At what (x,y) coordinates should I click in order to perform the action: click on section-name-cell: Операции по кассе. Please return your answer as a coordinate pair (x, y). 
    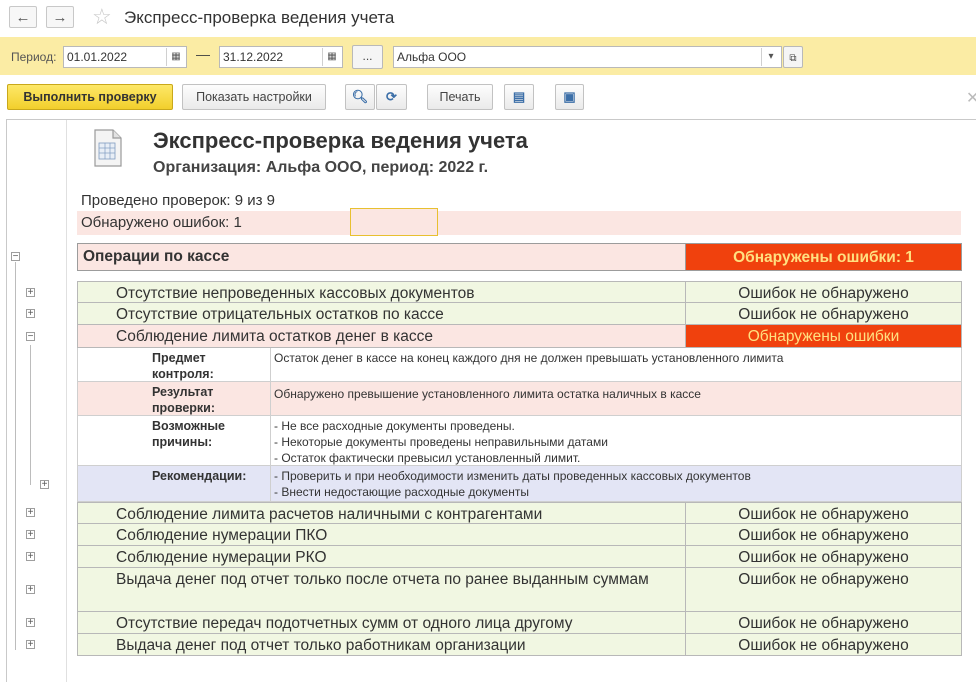
    Looking at the image, I should click on (382, 257).